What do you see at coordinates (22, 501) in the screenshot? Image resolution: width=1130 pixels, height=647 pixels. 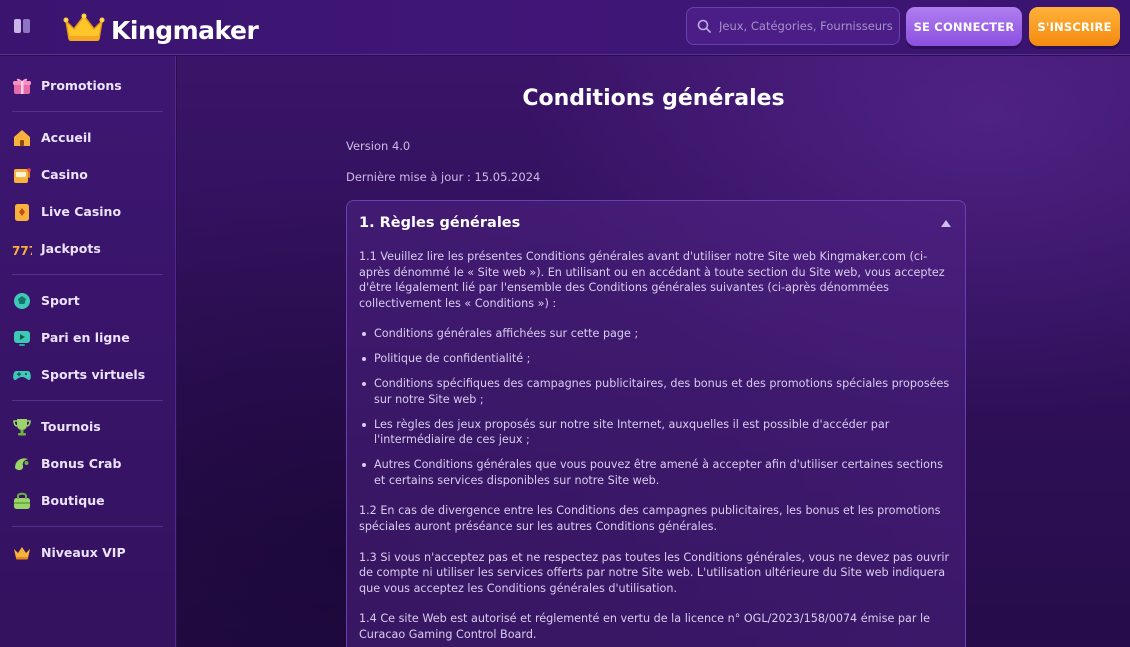 I see `shop-bag-icon` at bounding box center [22, 501].